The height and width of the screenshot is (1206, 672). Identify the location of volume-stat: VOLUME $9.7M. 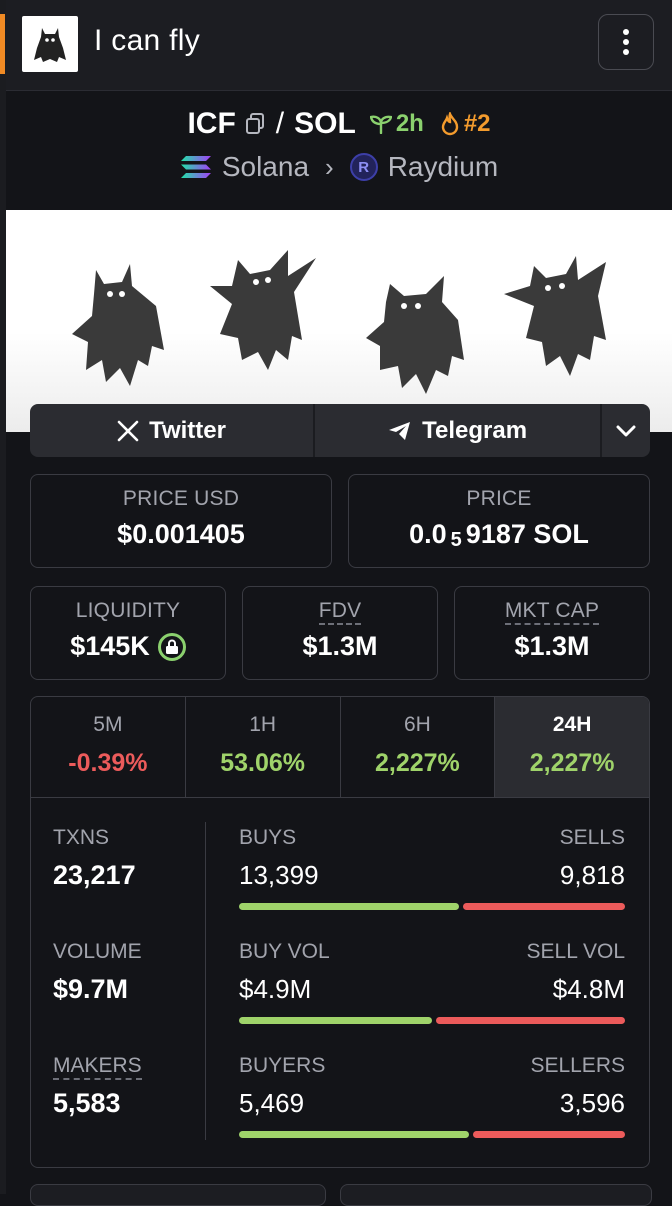
(97, 972).